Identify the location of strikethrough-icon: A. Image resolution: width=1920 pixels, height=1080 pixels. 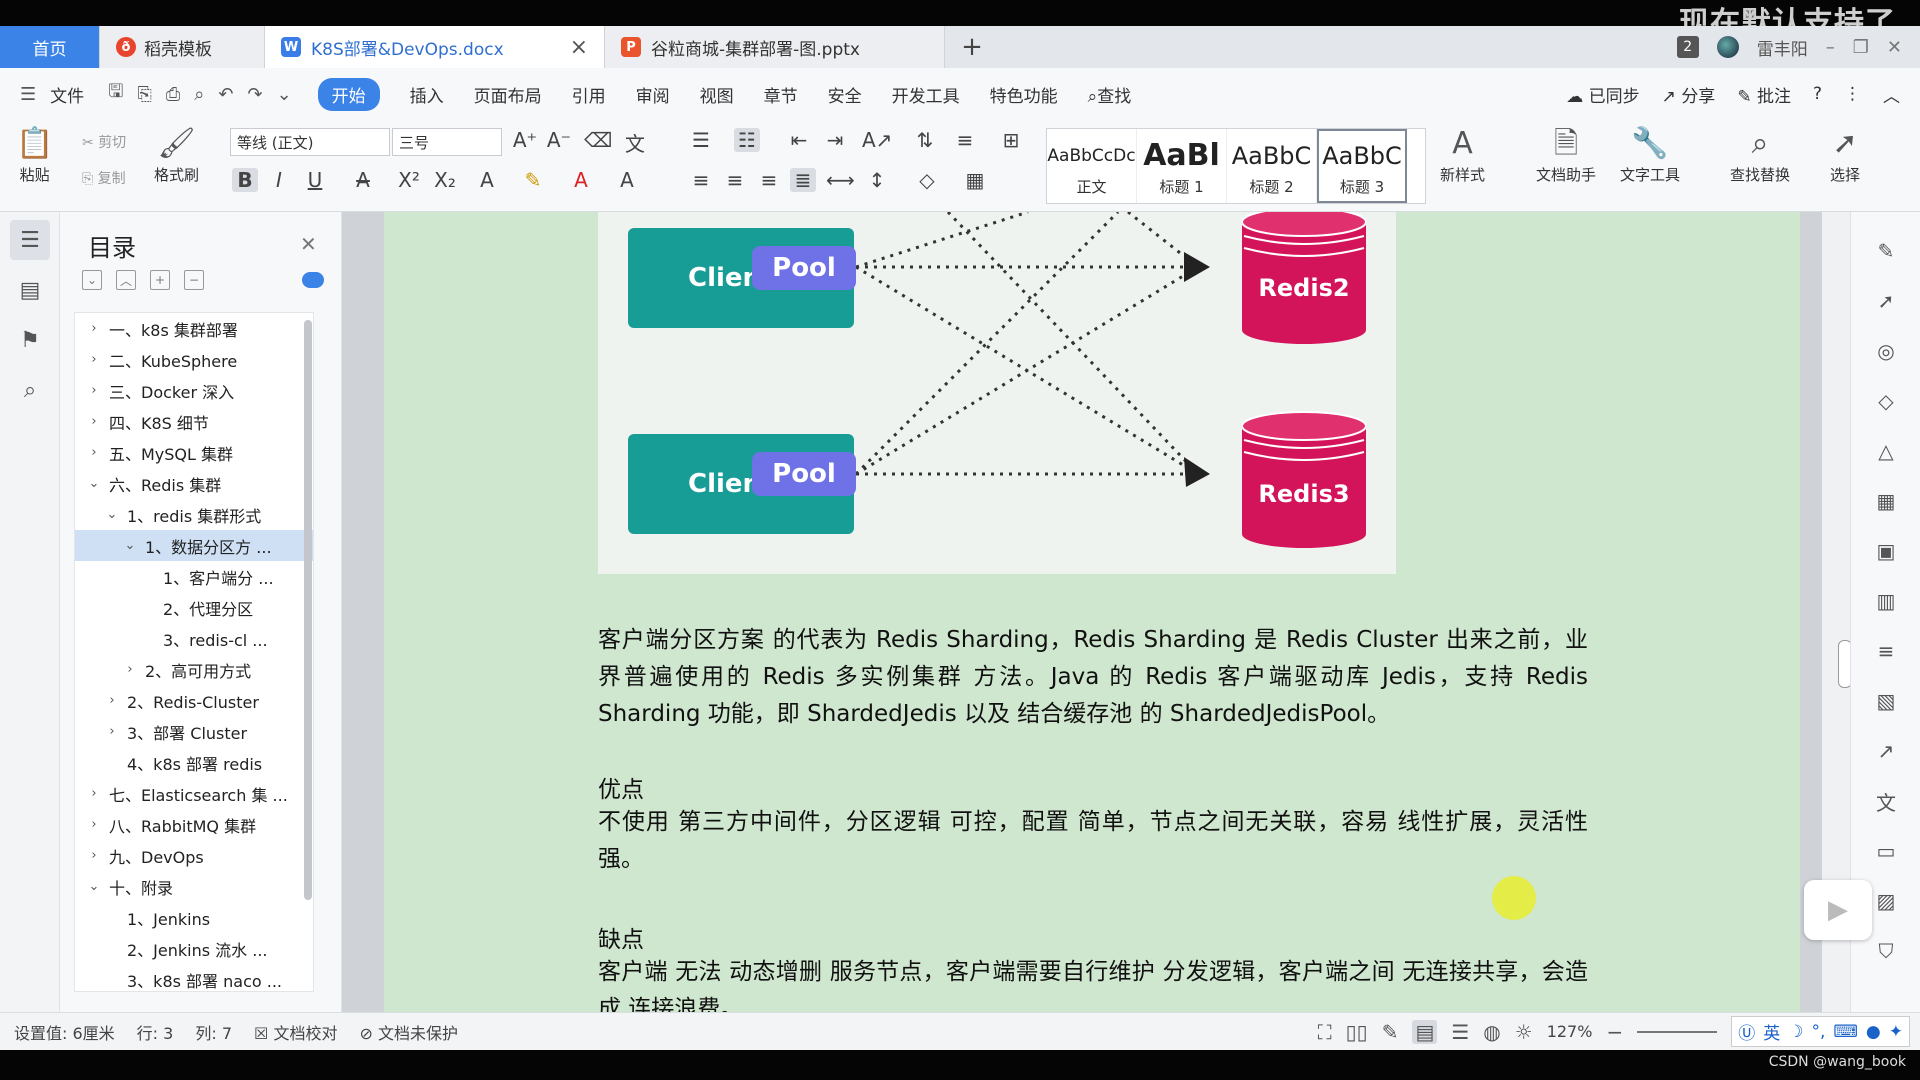
(363, 180).